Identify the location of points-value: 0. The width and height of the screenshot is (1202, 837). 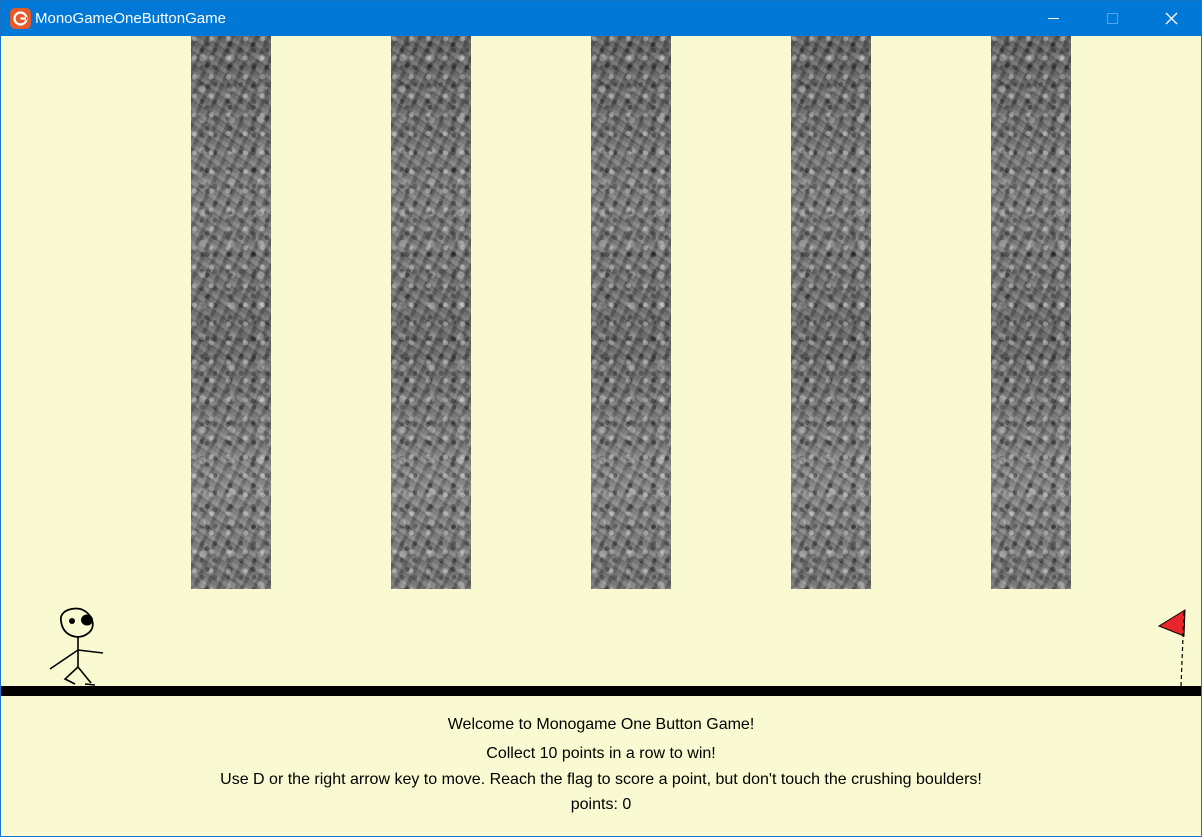
(627, 804).